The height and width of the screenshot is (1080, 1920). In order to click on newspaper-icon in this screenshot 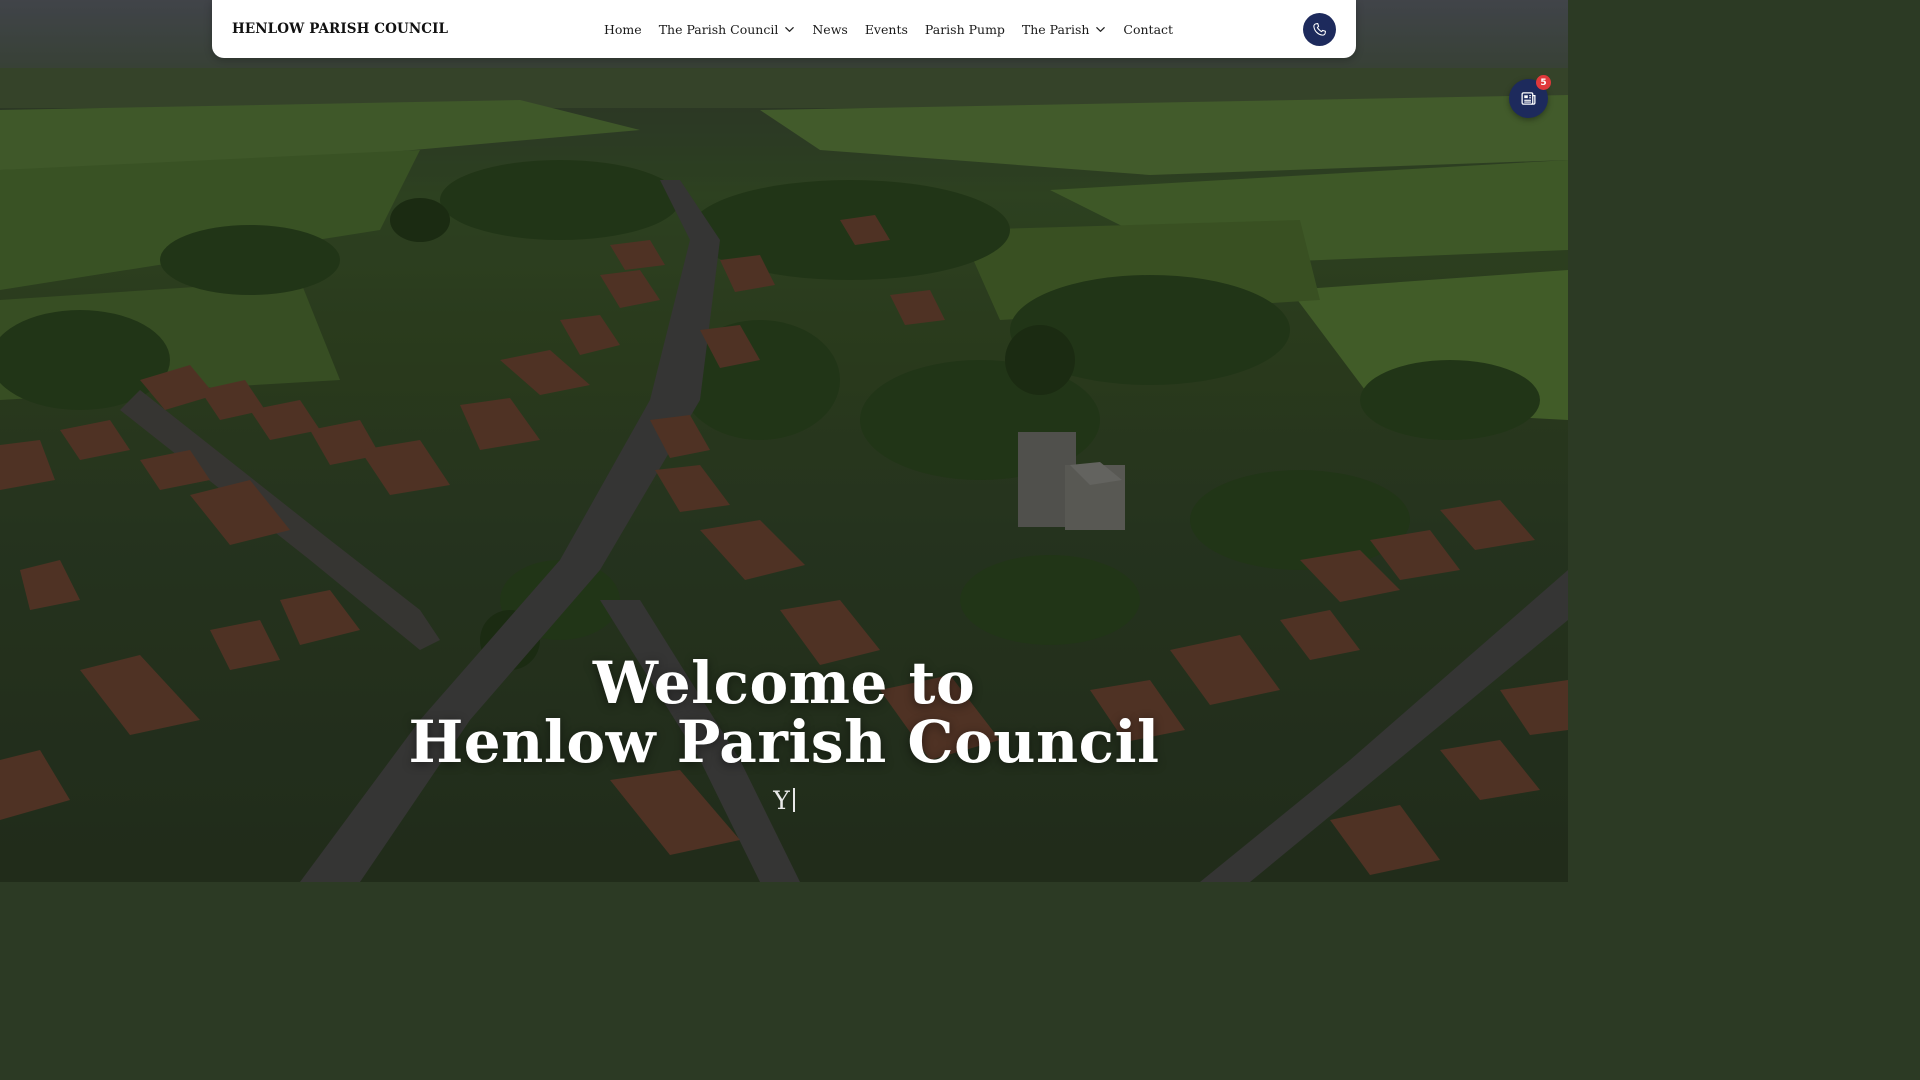, I will do `click(1528, 98)`.